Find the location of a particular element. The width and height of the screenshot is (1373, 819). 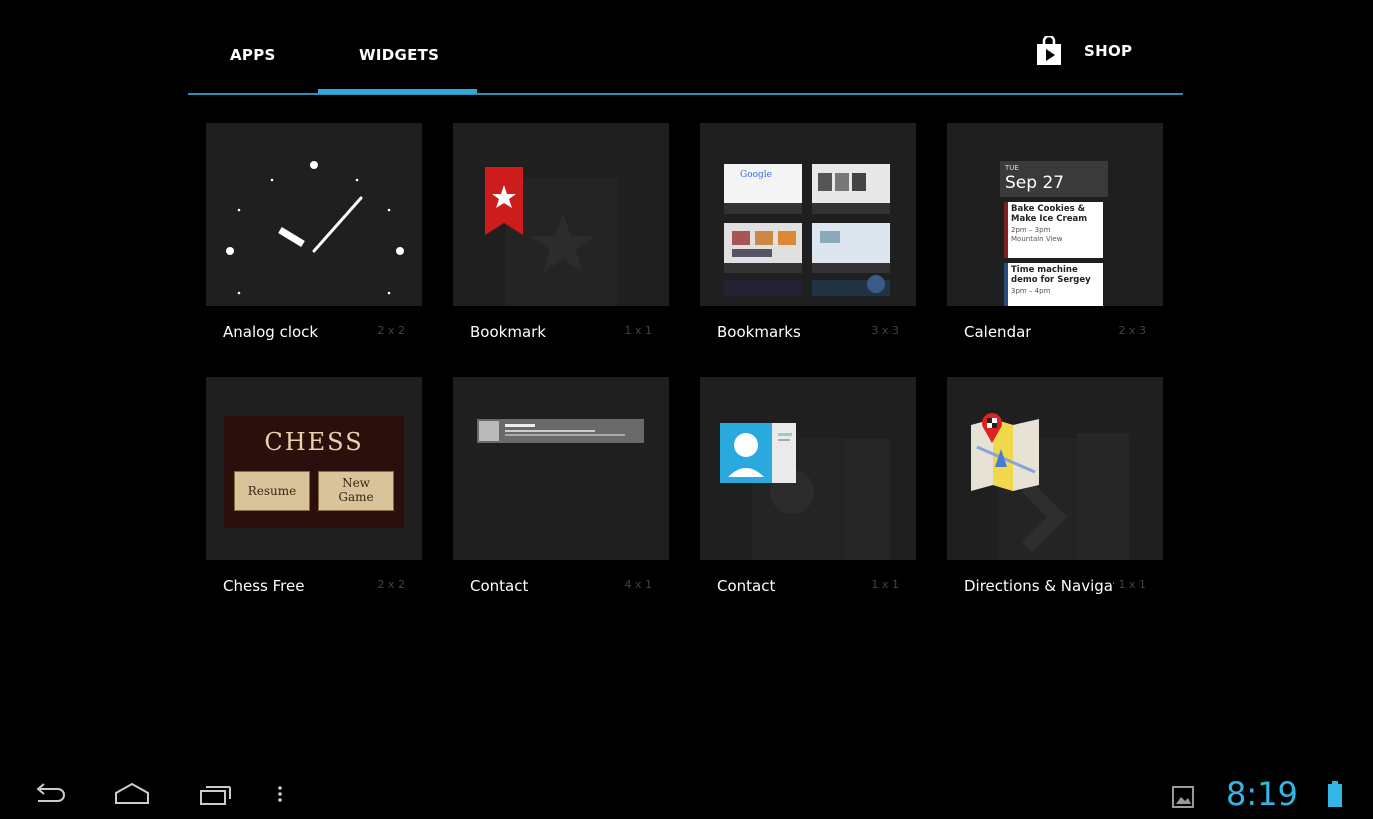

chess-resume-label: Resume is located at coordinates (272, 491).